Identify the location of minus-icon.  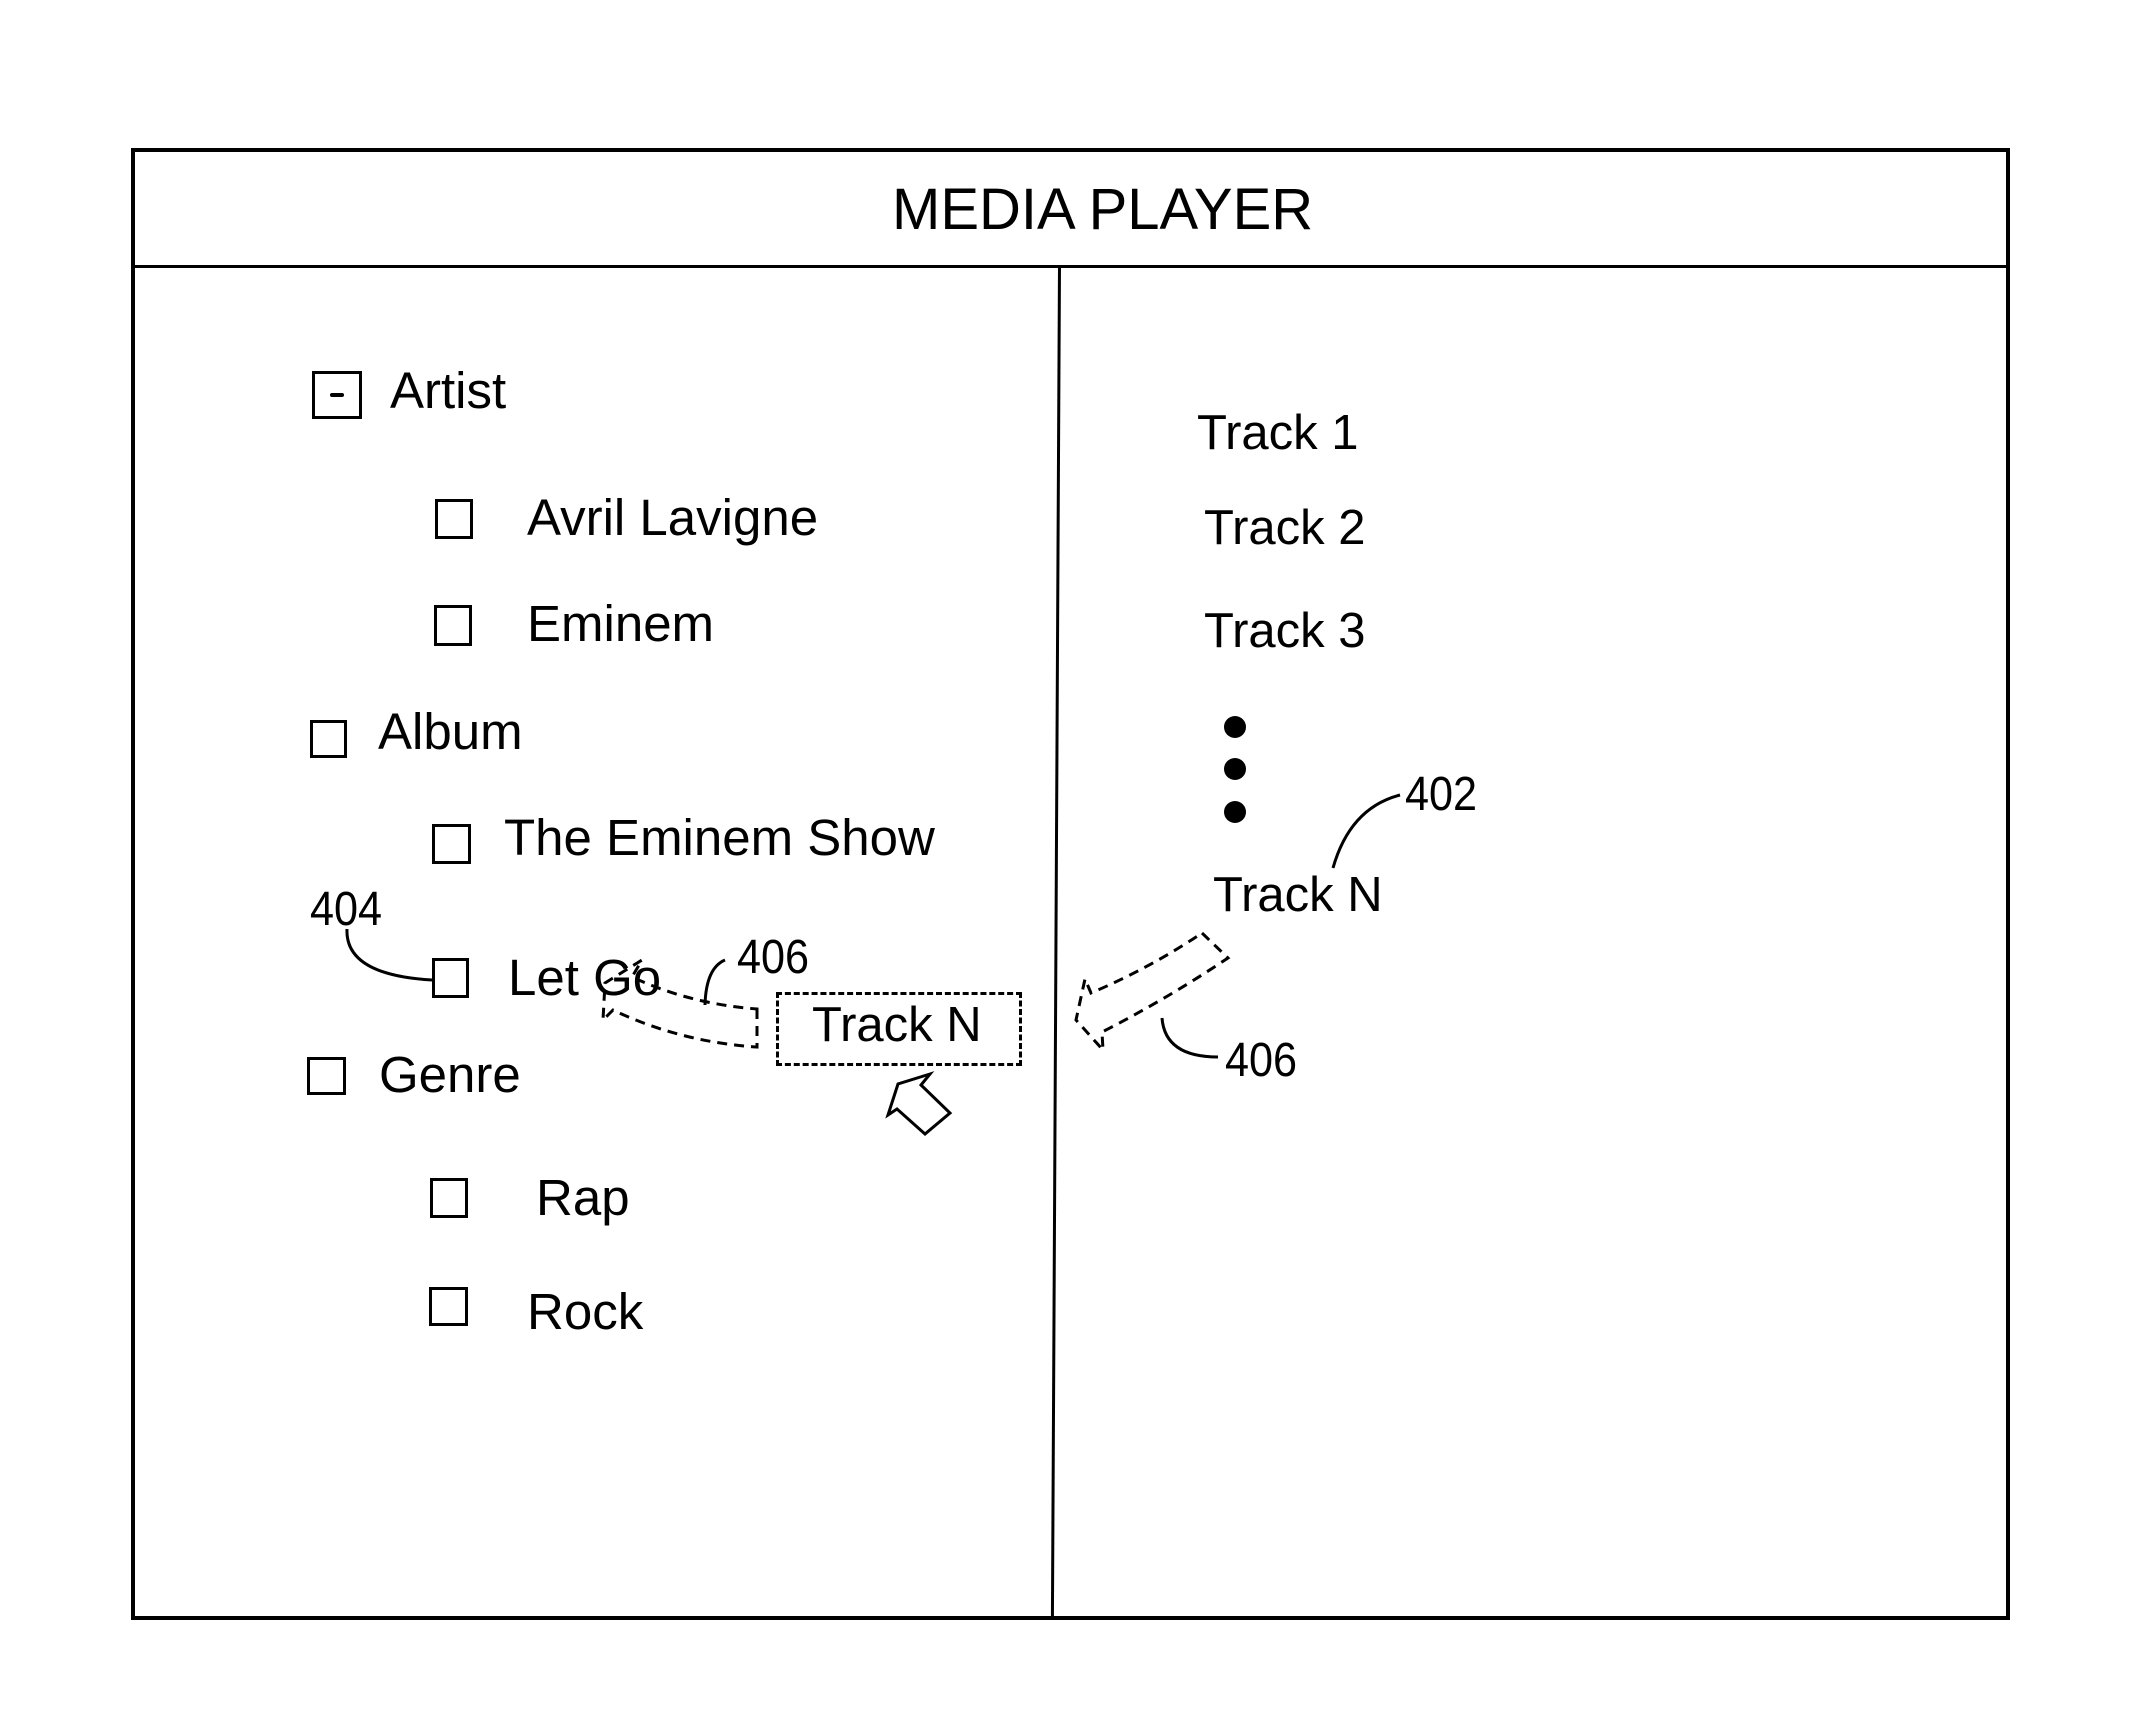
(337, 395).